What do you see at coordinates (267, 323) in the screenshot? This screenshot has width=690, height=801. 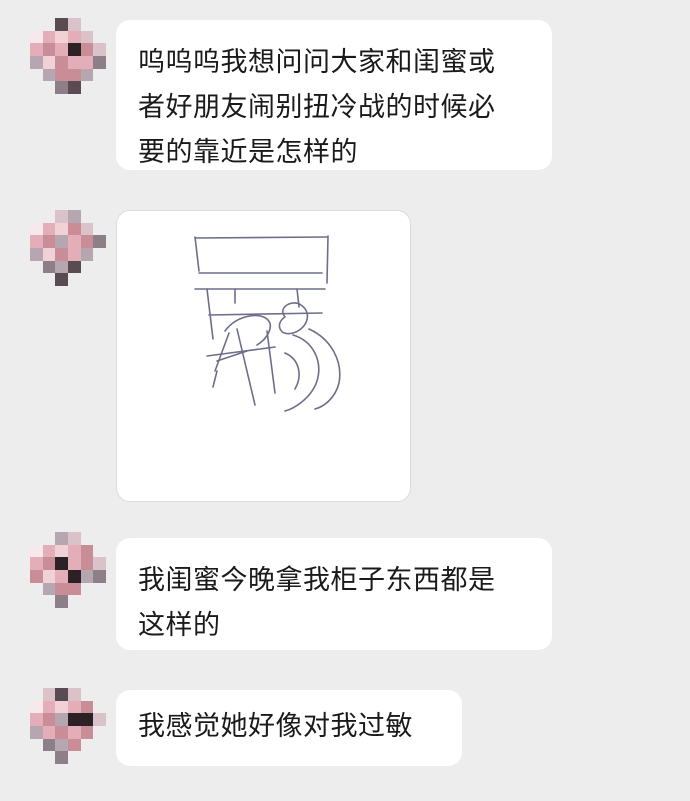 I see `hand-drawn-sketch-image` at bounding box center [267, 323].